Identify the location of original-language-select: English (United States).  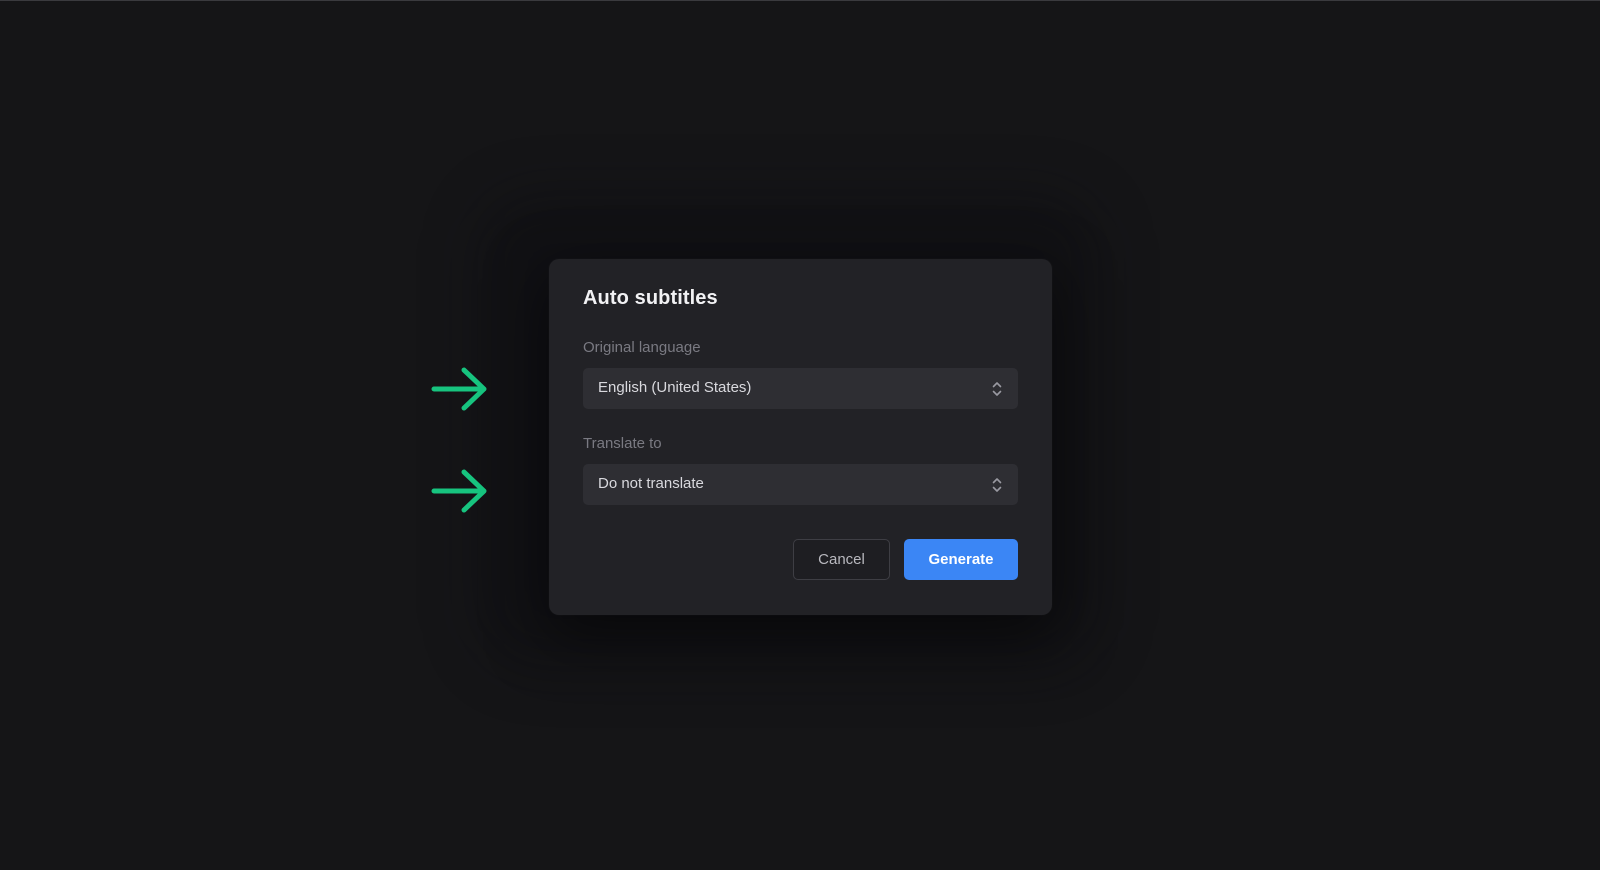
(800, 388).